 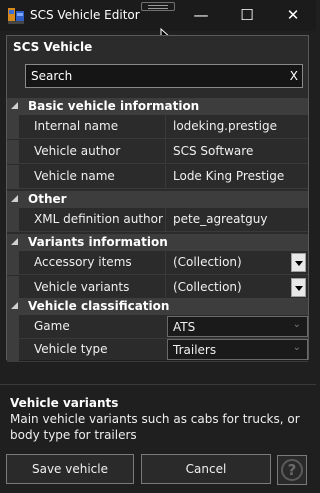 What do you see at coordinates (82, 287) in the screenshot?
I see `property-name: Vehicle variants` at bounding box center [82, 287].